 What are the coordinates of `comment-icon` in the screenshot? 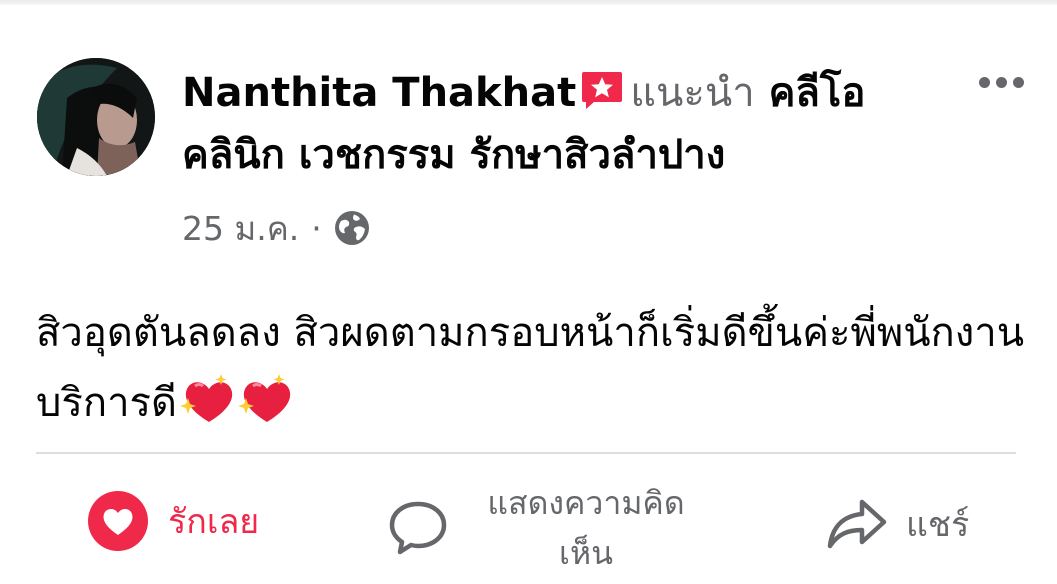 It's located at (418, 528).